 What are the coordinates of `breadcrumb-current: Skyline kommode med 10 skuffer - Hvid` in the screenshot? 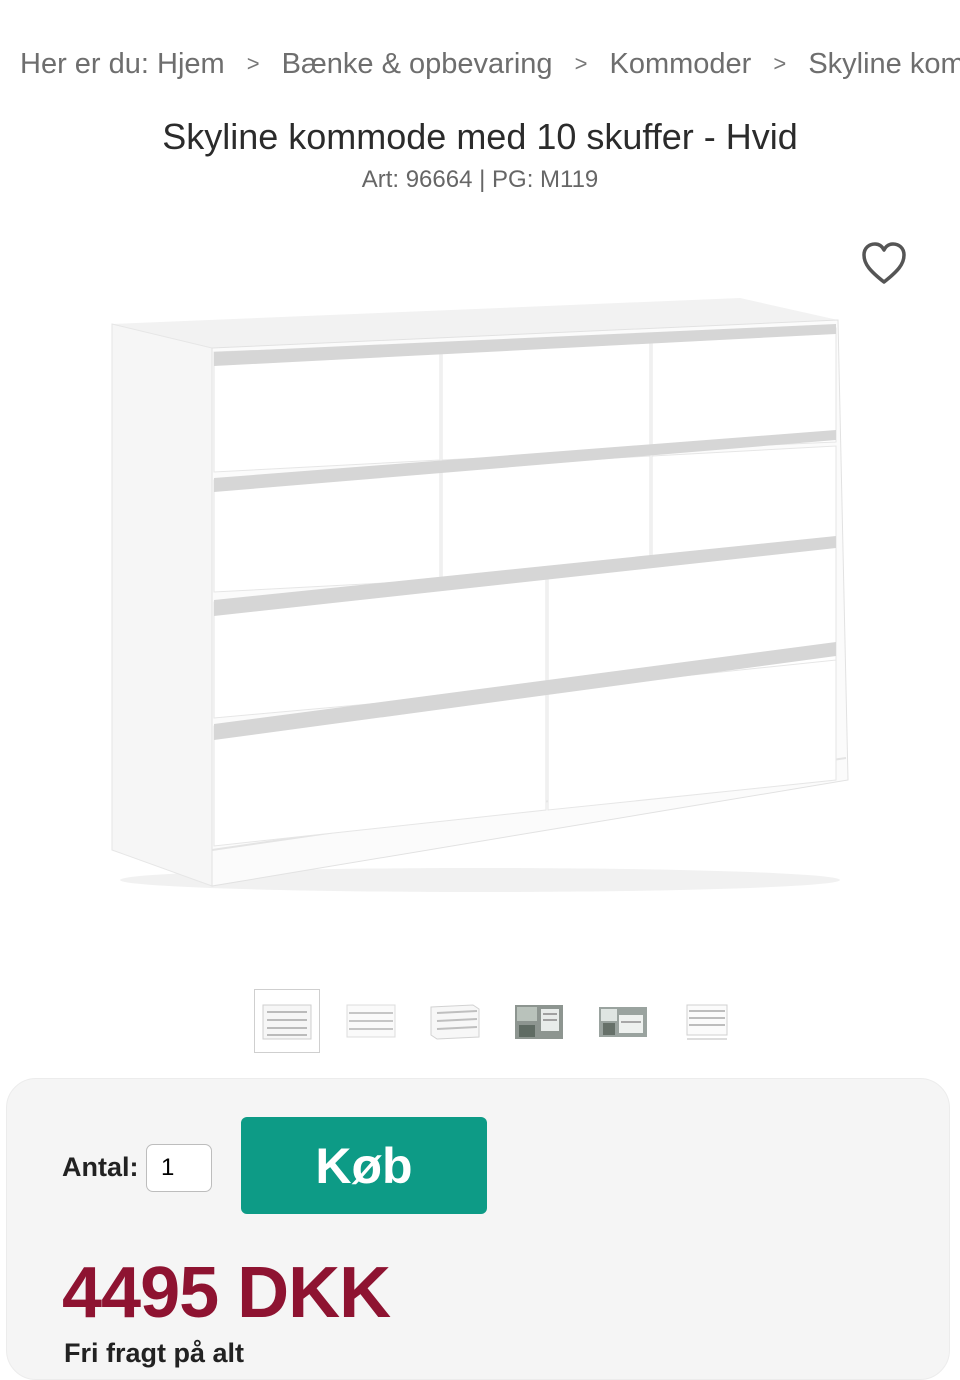 It's located at (884, 64).